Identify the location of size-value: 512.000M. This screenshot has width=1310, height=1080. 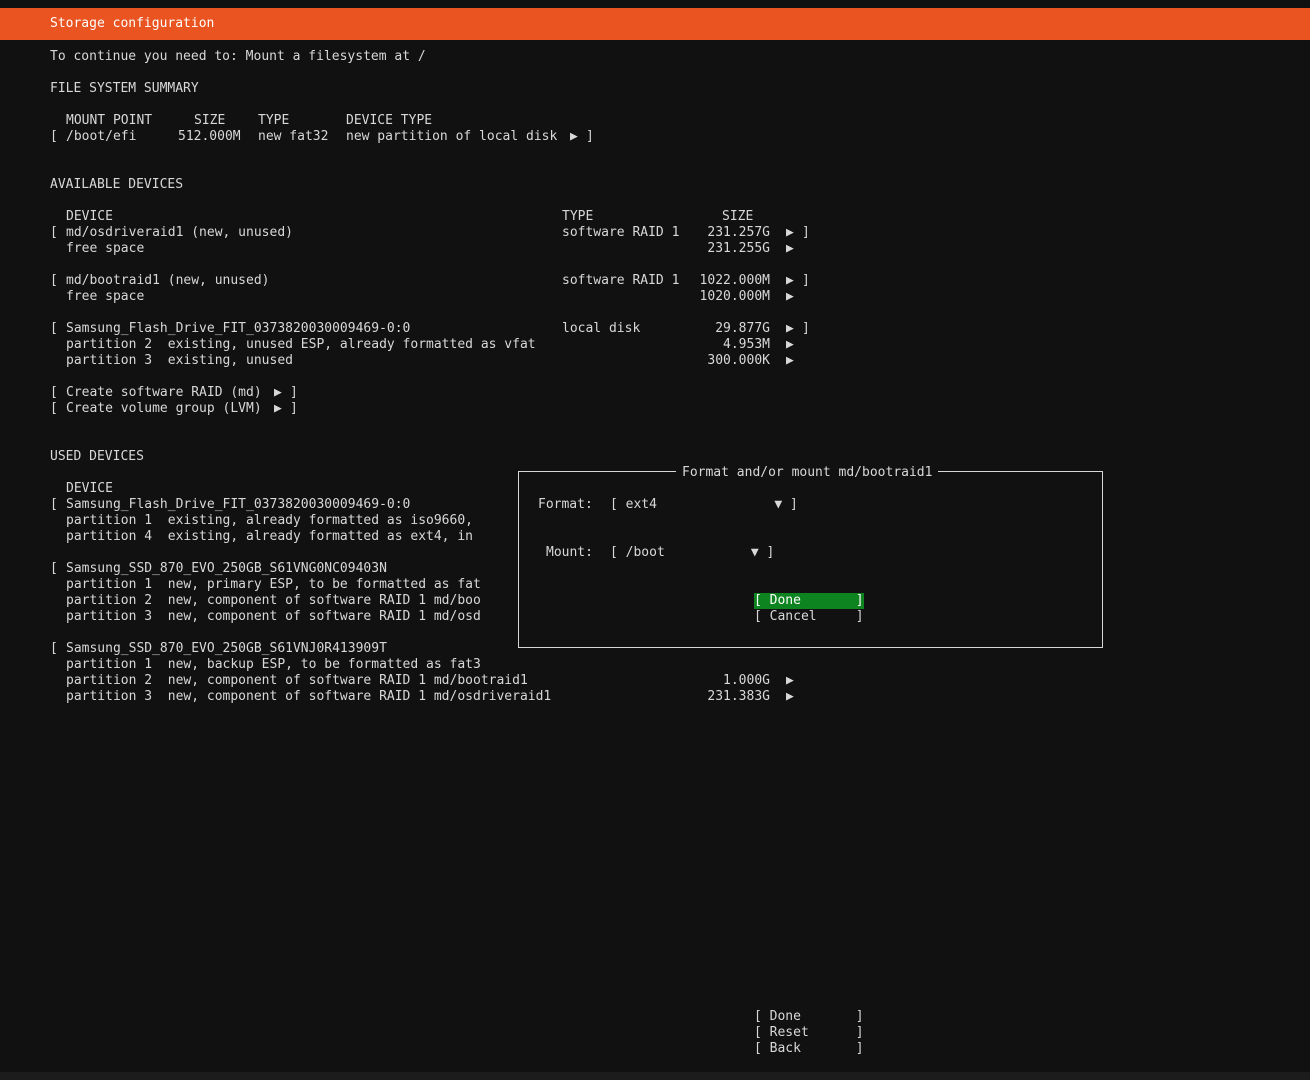
(209, 136).